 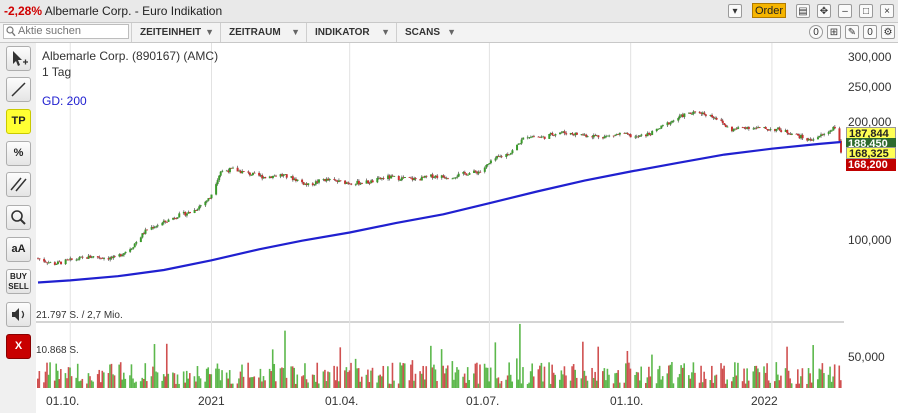 What do you see at coordinates (852, 32) in the screenshot?
I see `note-icon: ✎` at bounding box center [852, 32].